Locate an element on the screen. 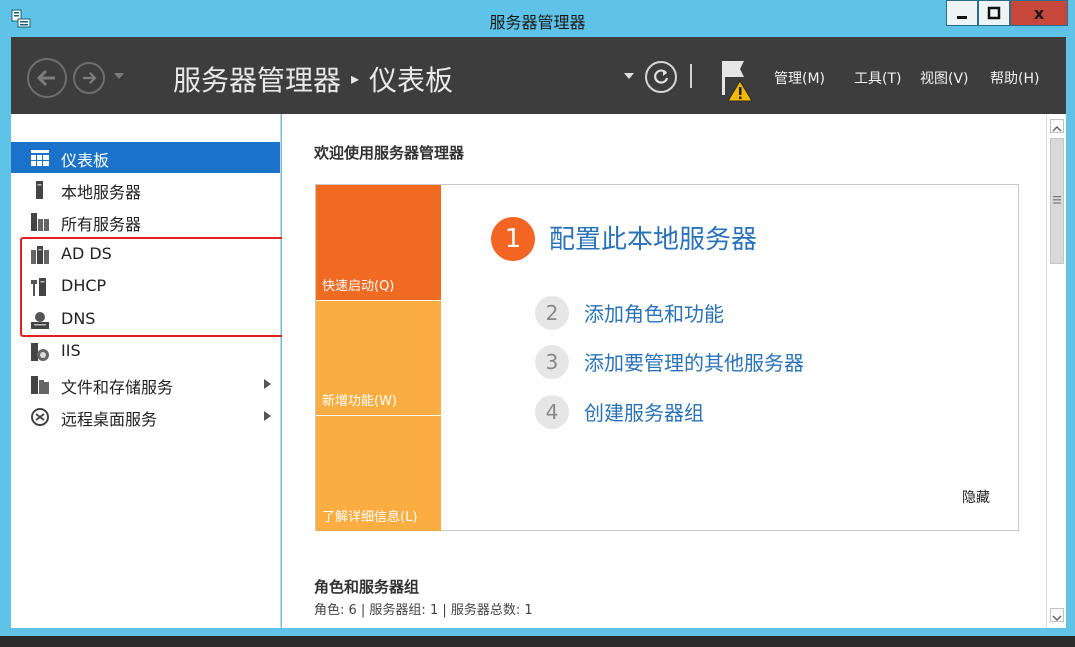 This screenshot has width=1075, height=647. breadcrumb-dropdown-icon is located at coordinates (629, 76).